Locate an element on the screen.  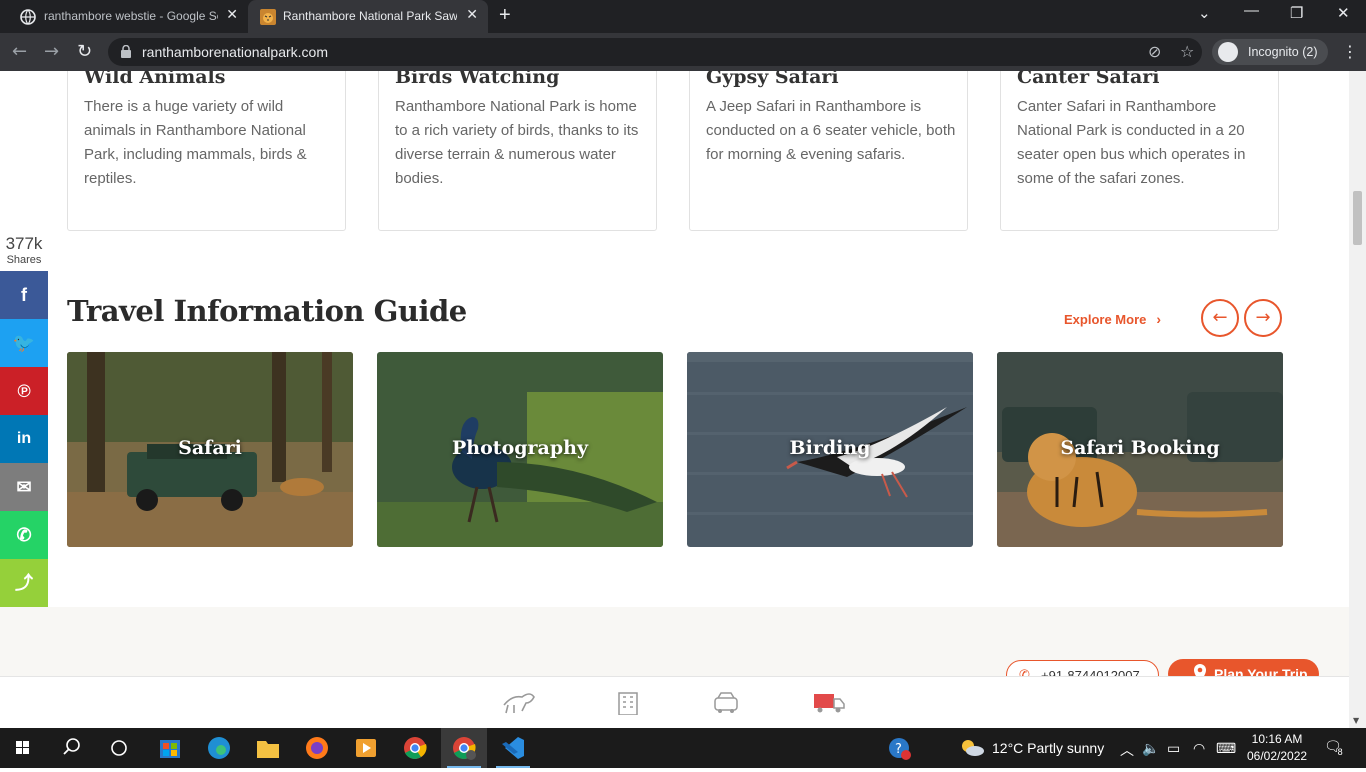
car-taxi-icon is located at coordinates (726, 702).